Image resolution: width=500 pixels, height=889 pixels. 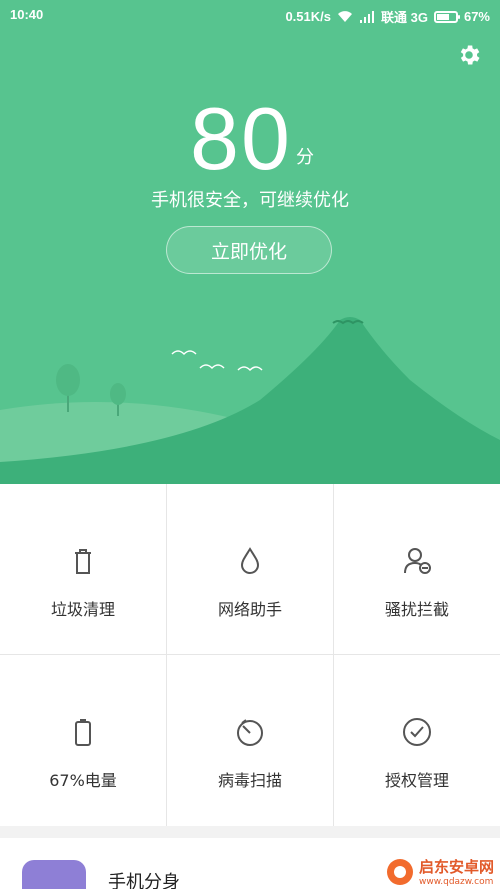 I want to click on wifi-icon, so click(x=345, y=16).